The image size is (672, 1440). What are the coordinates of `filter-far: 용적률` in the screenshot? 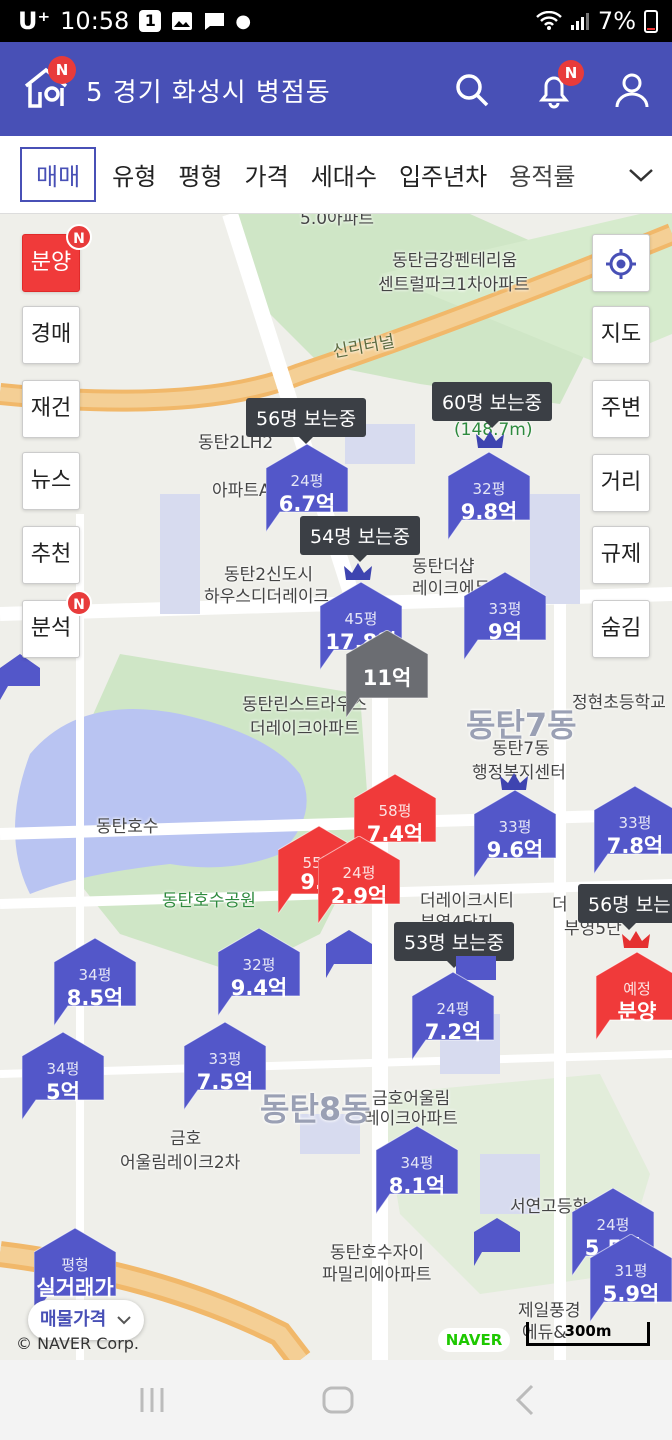 It's located at (542, 174).